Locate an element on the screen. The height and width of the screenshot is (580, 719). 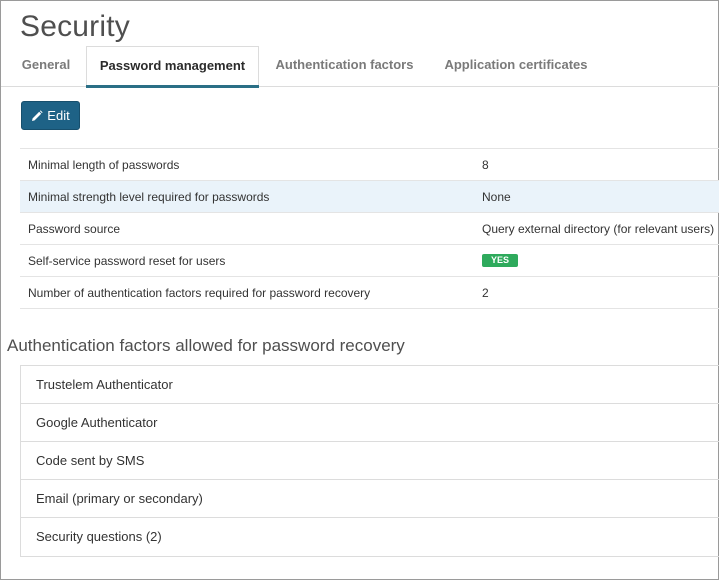
list-item: Security questions (2) is located at coordinates (99, 536).